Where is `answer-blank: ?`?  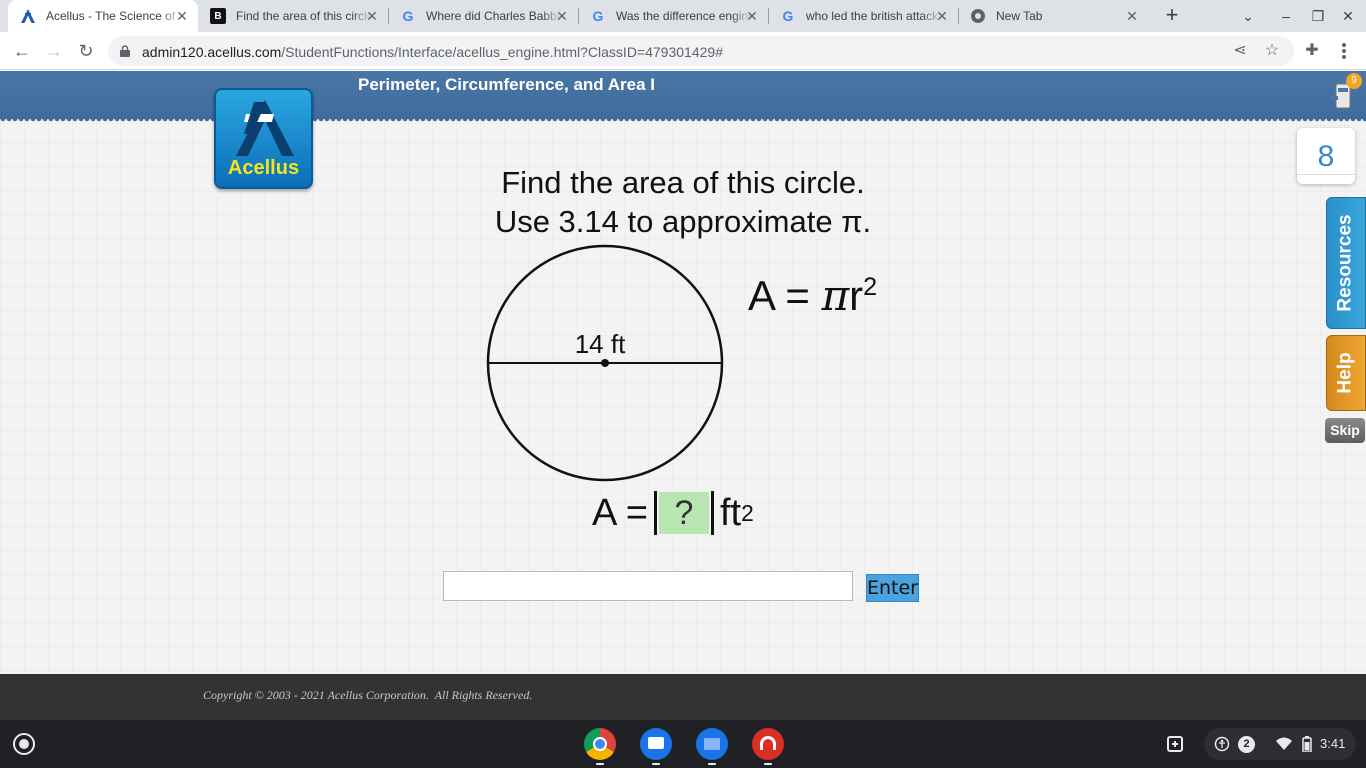 answer-blank: ? is located at coordinates (684, 513).